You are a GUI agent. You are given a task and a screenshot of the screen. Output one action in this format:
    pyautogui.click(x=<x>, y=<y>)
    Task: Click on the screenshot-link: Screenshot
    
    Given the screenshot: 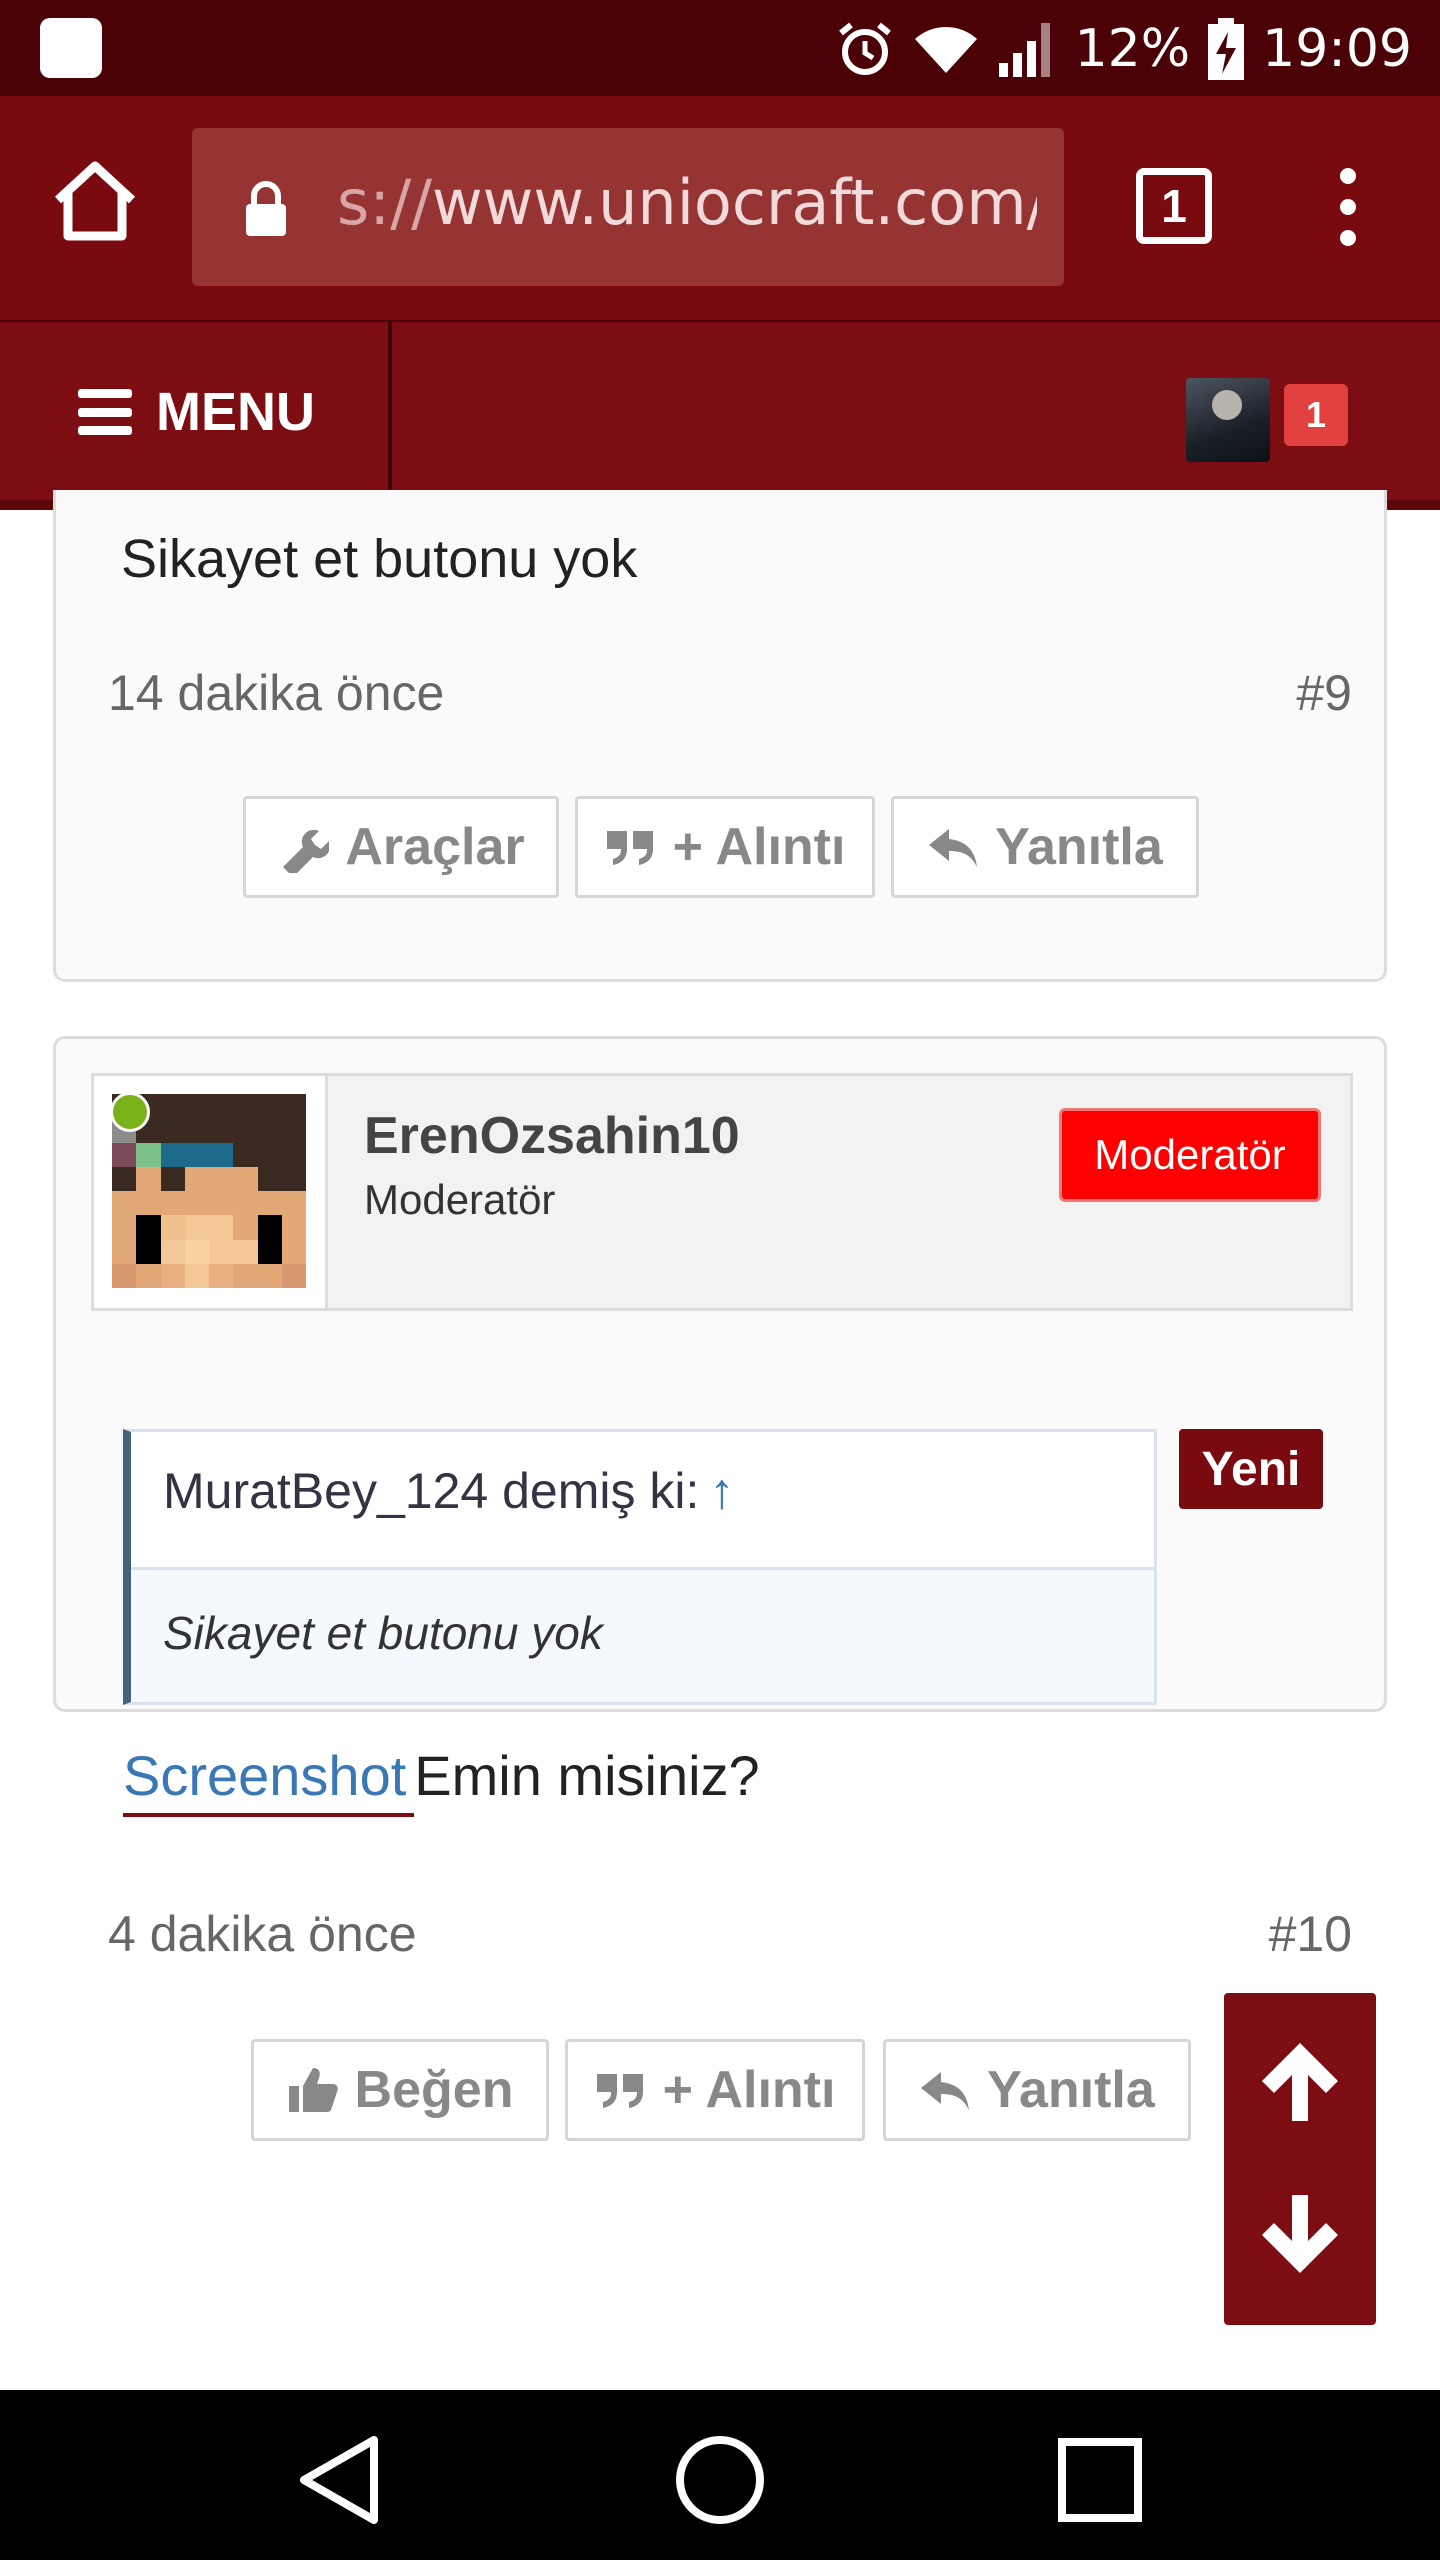 What is the action you would take?
    pyautogui.click(x=269, y=1780)
    